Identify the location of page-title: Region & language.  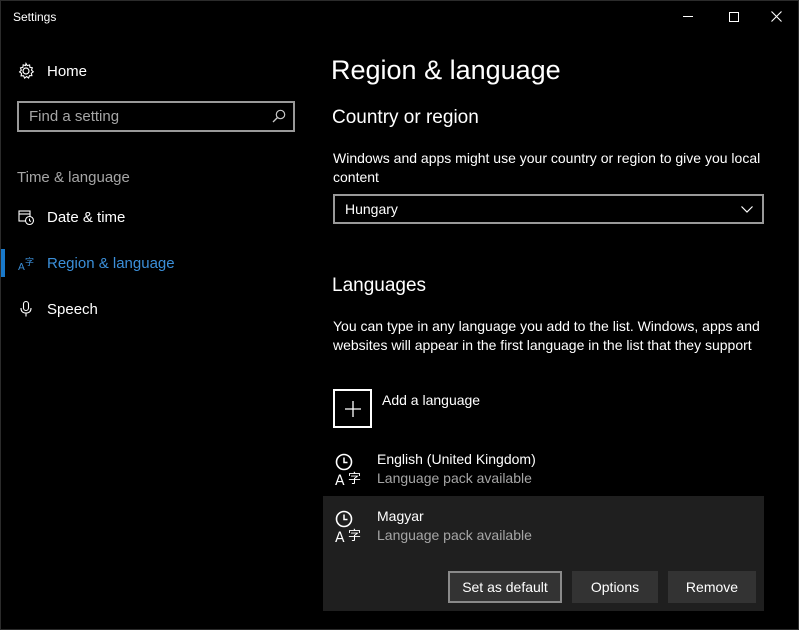
(446, 70).